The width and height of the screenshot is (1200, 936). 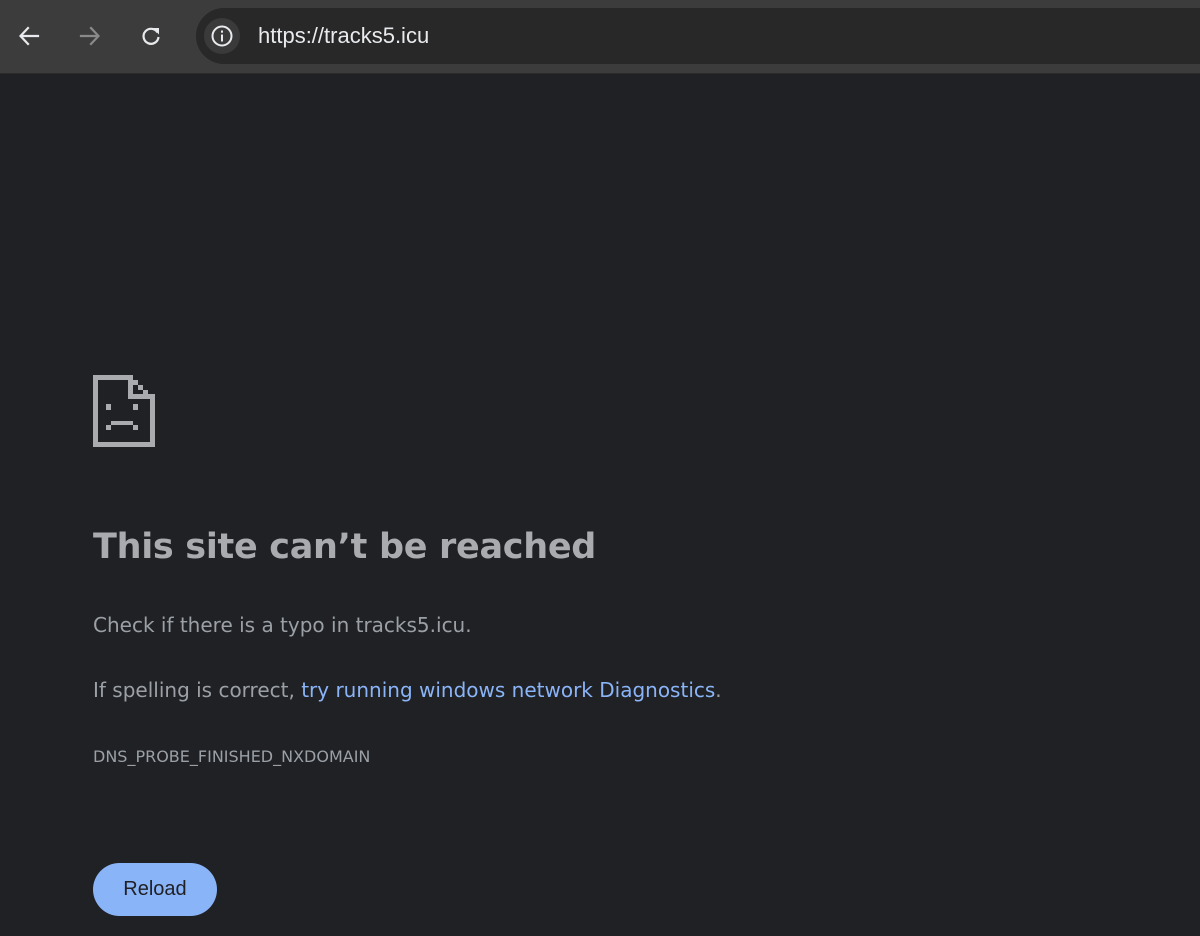 I want to click on browser-toolbar: https://tracks5.icu, so click(x=600, y=37).